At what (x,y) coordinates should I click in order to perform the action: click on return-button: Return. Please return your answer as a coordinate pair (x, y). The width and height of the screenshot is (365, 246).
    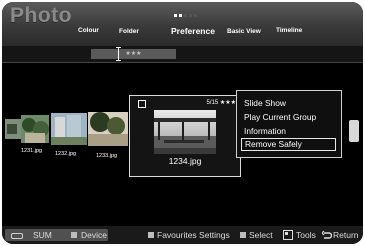
    Looking at the image, I should click on (346, 235).